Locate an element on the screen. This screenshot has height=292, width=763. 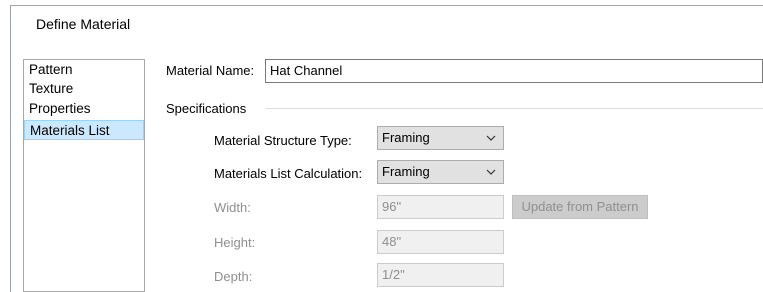
height-input: 48" is located at coordinates (440, 242).